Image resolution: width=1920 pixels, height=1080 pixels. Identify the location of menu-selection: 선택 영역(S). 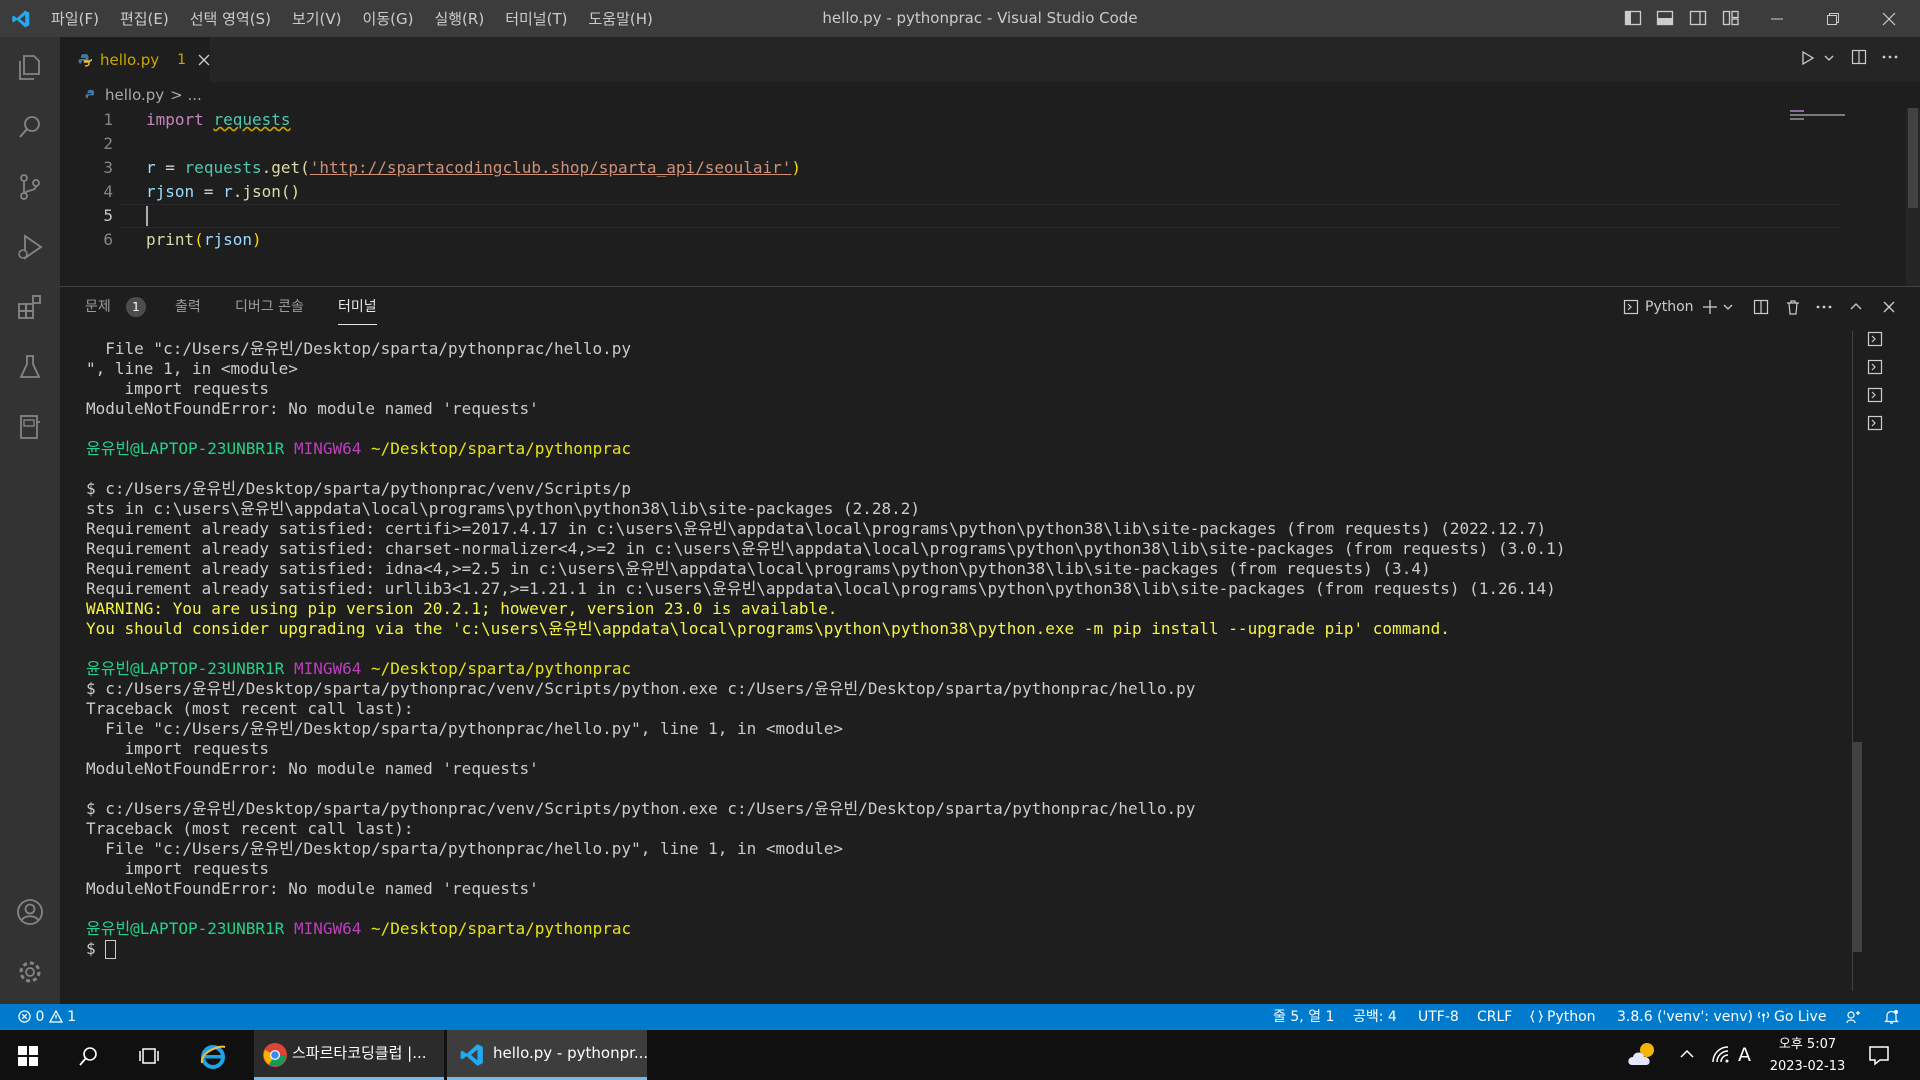
(230, 18).